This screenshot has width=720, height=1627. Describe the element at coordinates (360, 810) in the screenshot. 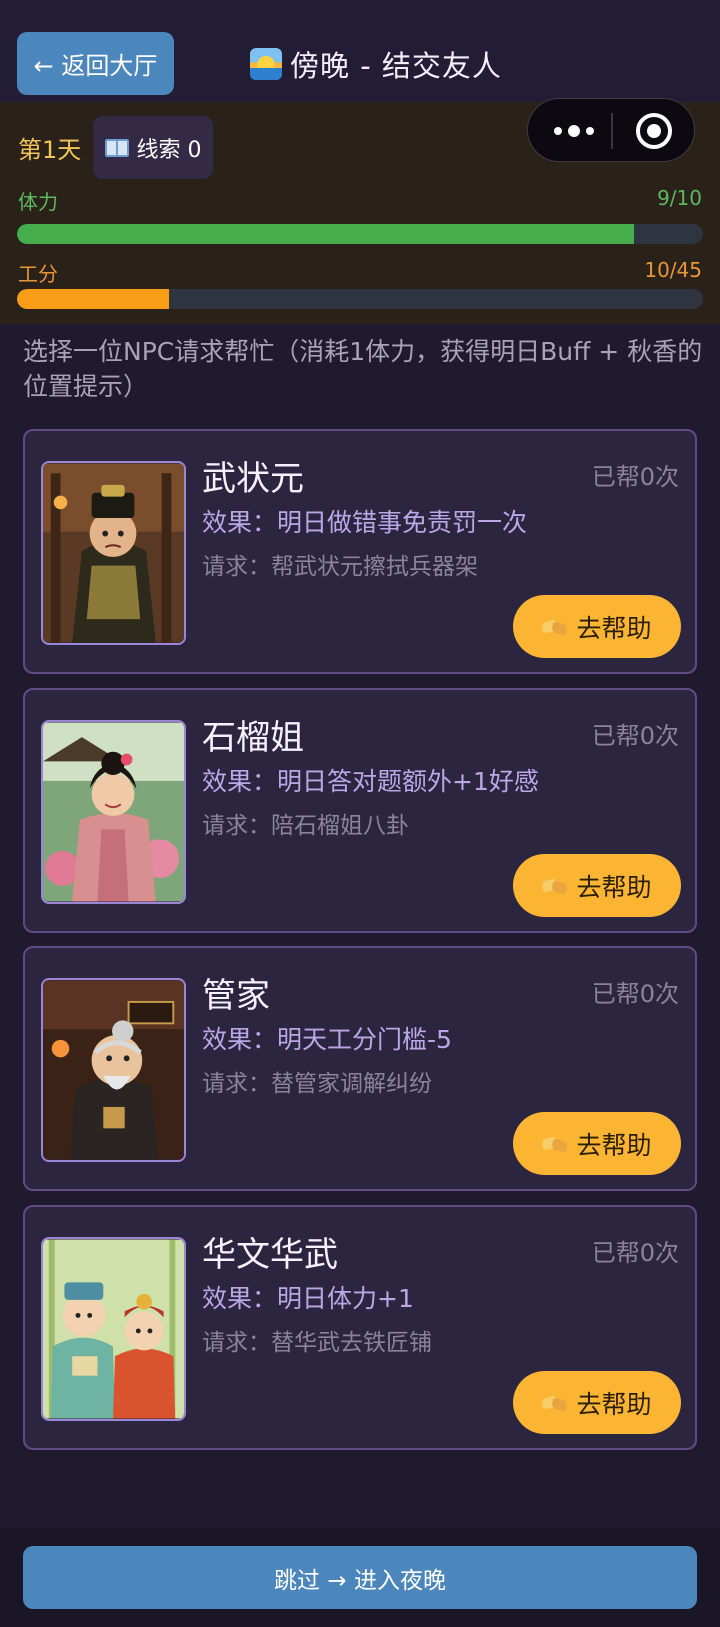

I see `npc-card: 石榴姐 已帮0次 效果：明日答对题额外+1好感 请求：陪石榴姐八卦 去帮助` at that location.